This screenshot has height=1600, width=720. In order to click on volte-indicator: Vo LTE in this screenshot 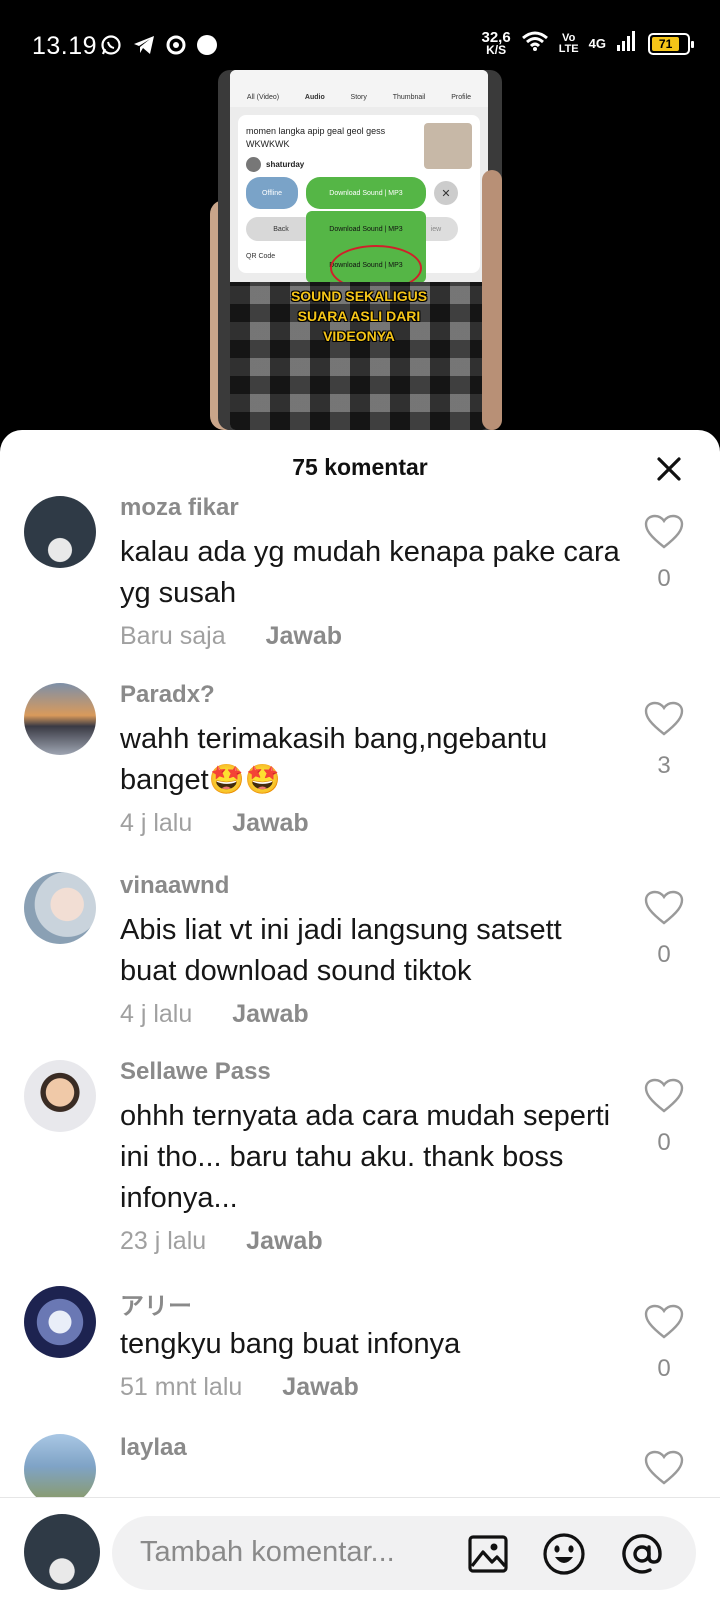, I will do `click(568, 43)`.